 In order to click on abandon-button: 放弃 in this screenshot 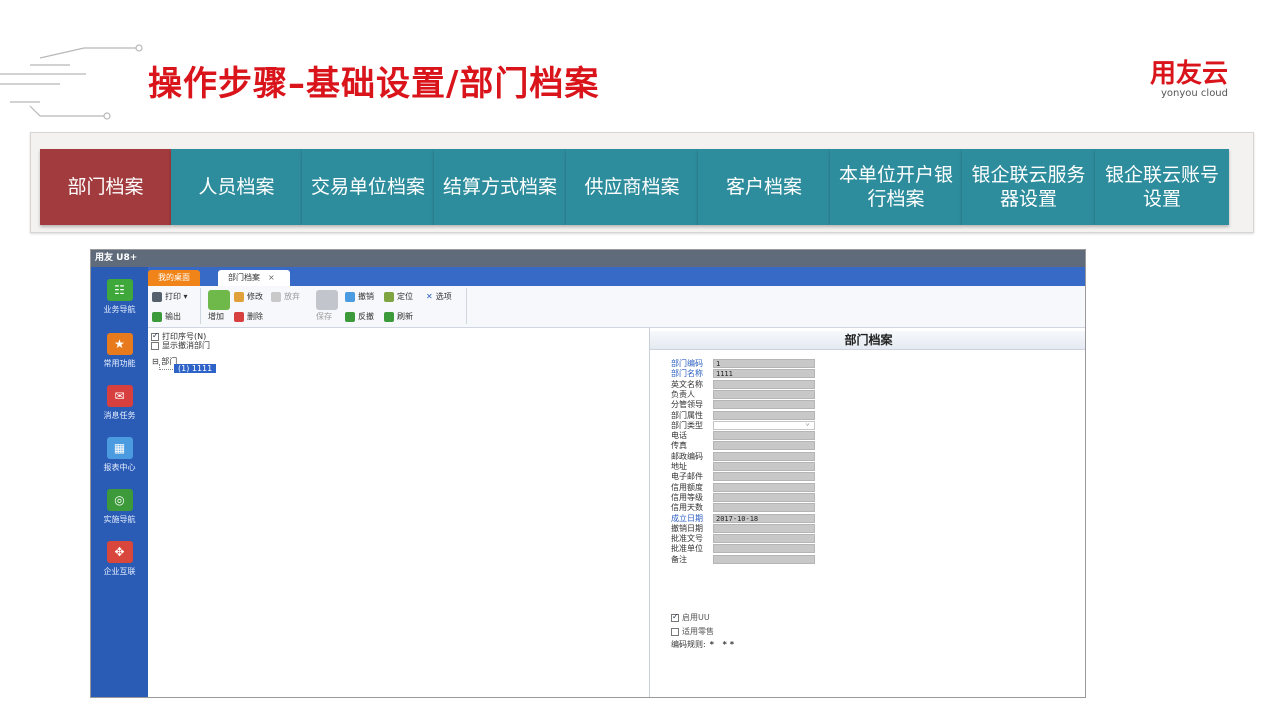, I will do `click(285, 296)`.